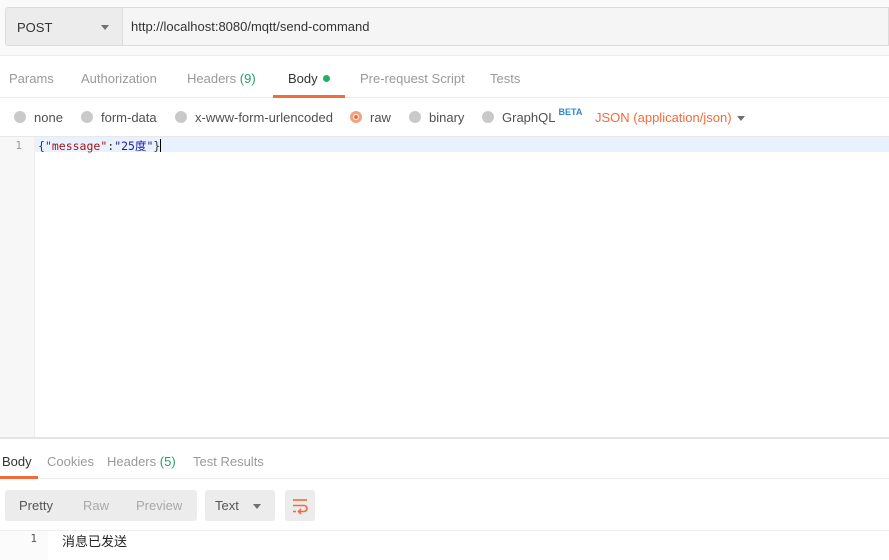 The image size is (889, 560). Describe the element at coordinates (462, 144) in the screenshot. I see `active-line-highlight` at that location.